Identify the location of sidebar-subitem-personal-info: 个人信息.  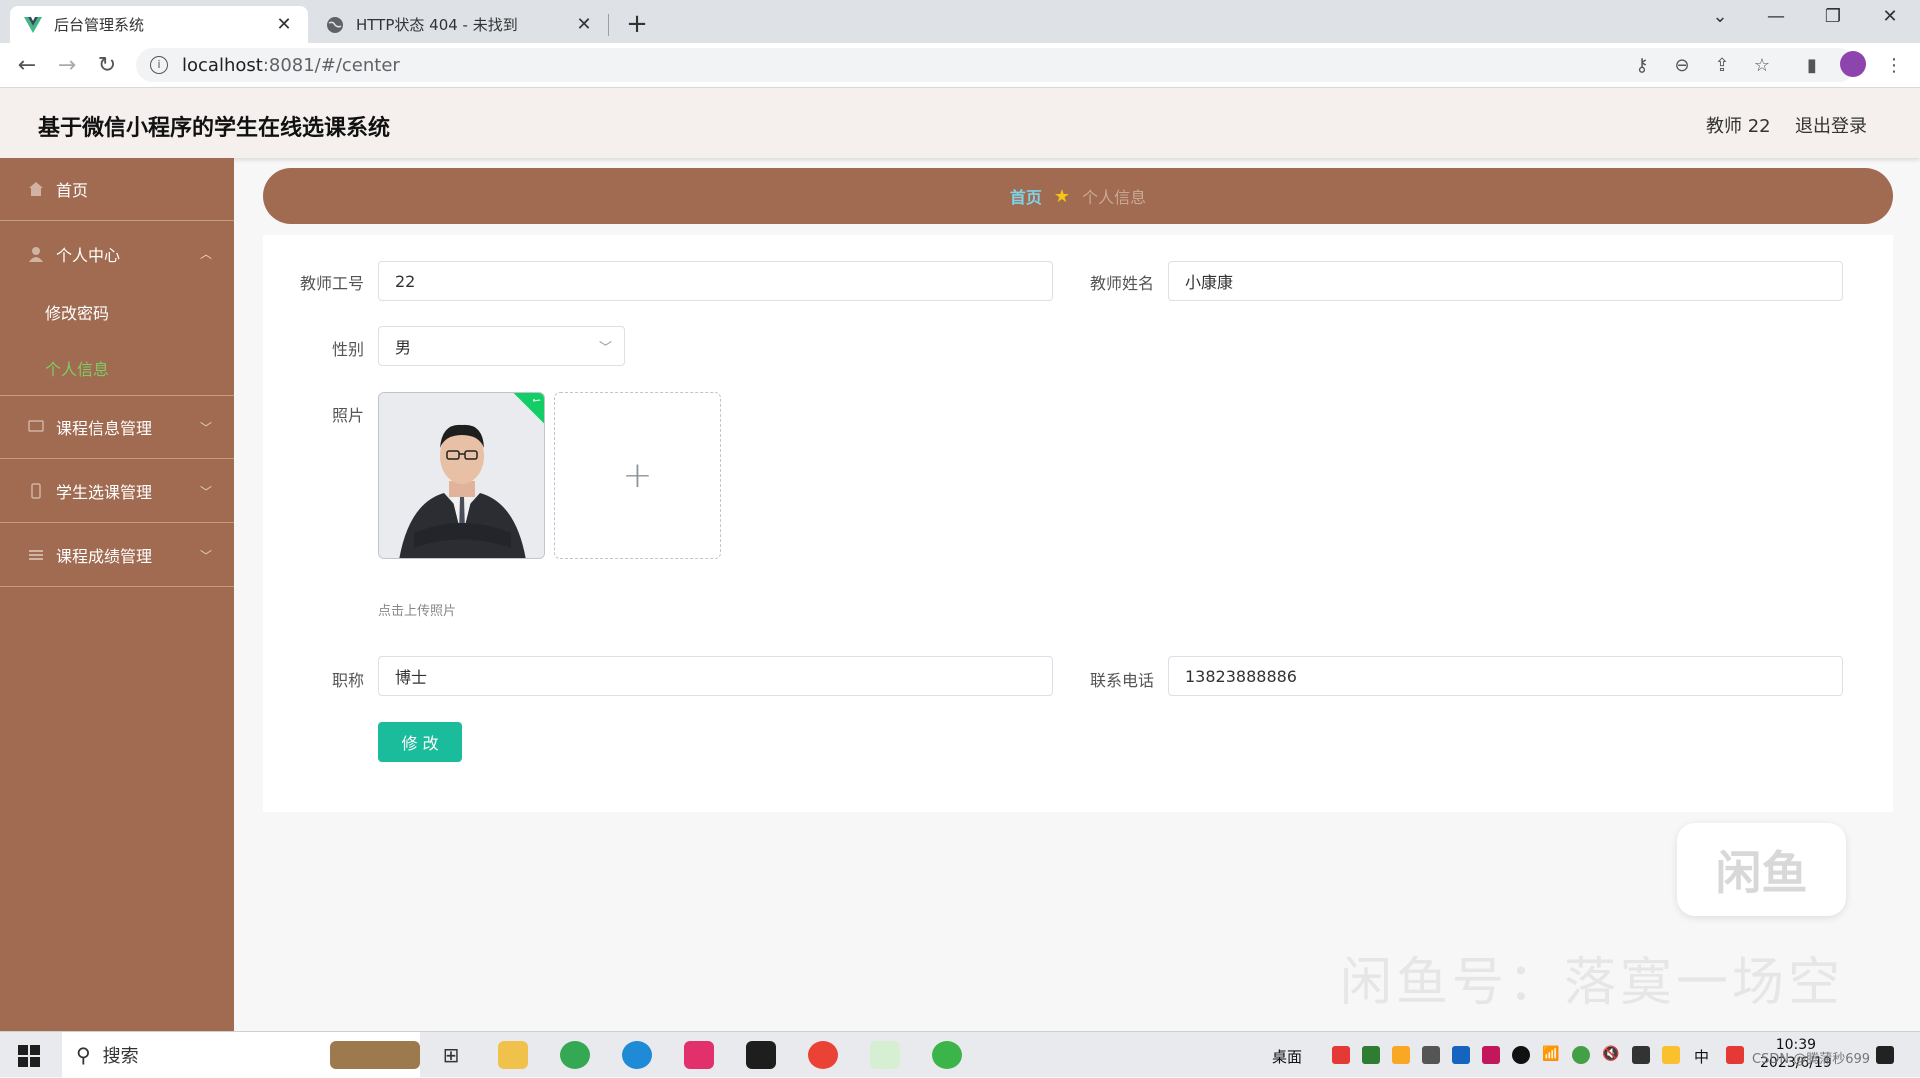
(117, 368).